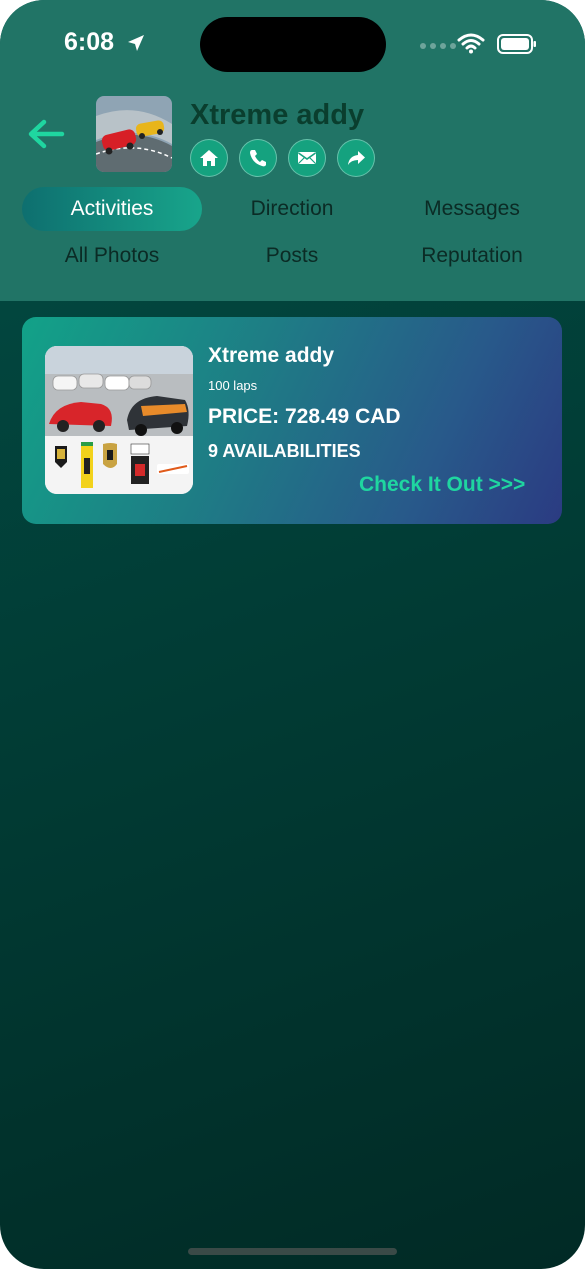 Image resolution: width=585 pixels, height=1269 pixels. I want to click on battery-icon, so click(516, 44).